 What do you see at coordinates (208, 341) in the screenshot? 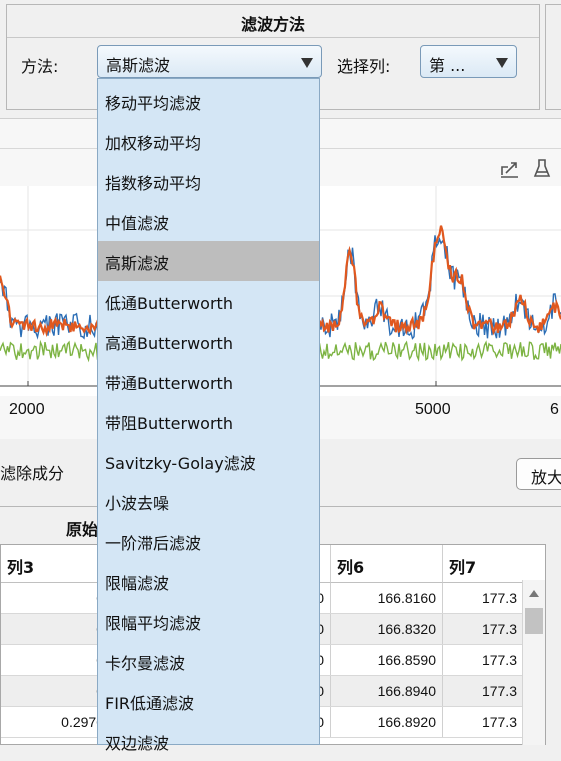
I see `dropdown-option: 高通Butterworth` at bounding box center [208, 341].